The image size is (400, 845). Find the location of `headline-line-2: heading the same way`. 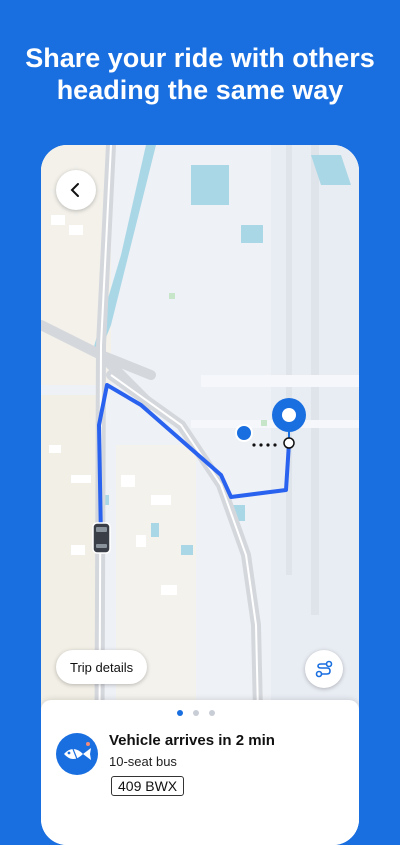

headline-line-2: heading the same way is located at coordinates (200, 90).